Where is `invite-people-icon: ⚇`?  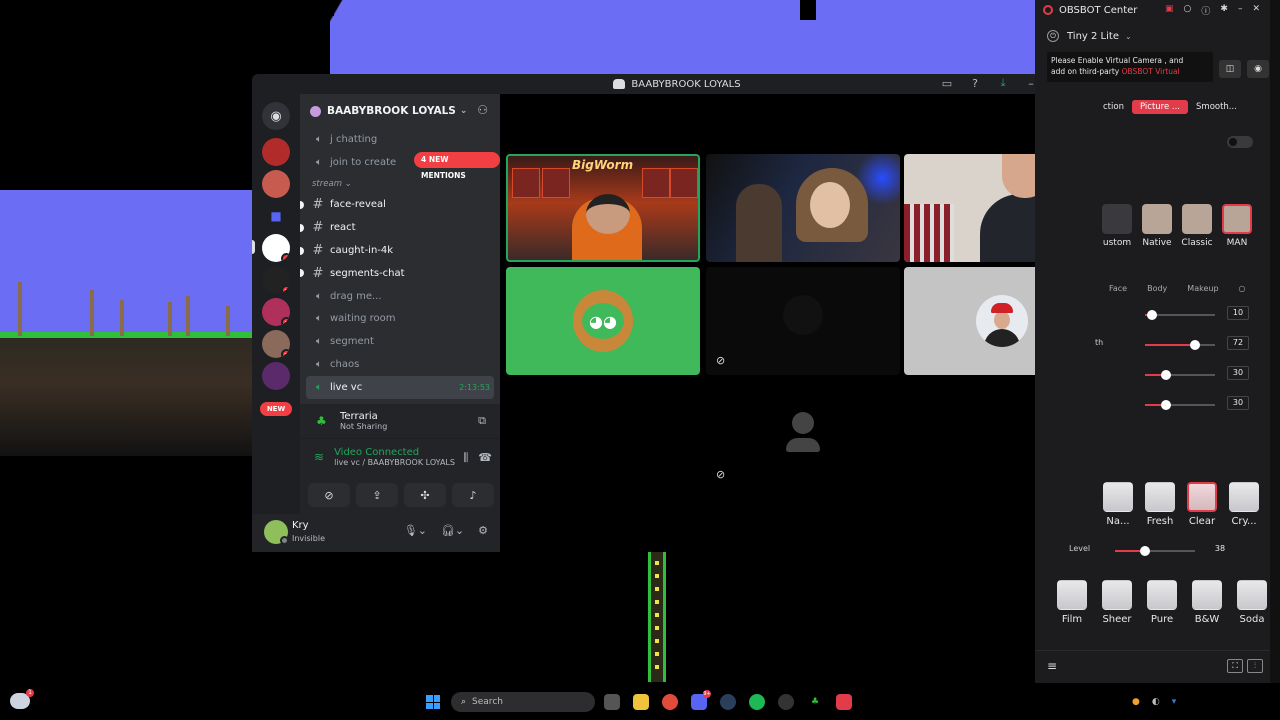
invite-people-icon: ⚇ is located at coordinates (482, 110).